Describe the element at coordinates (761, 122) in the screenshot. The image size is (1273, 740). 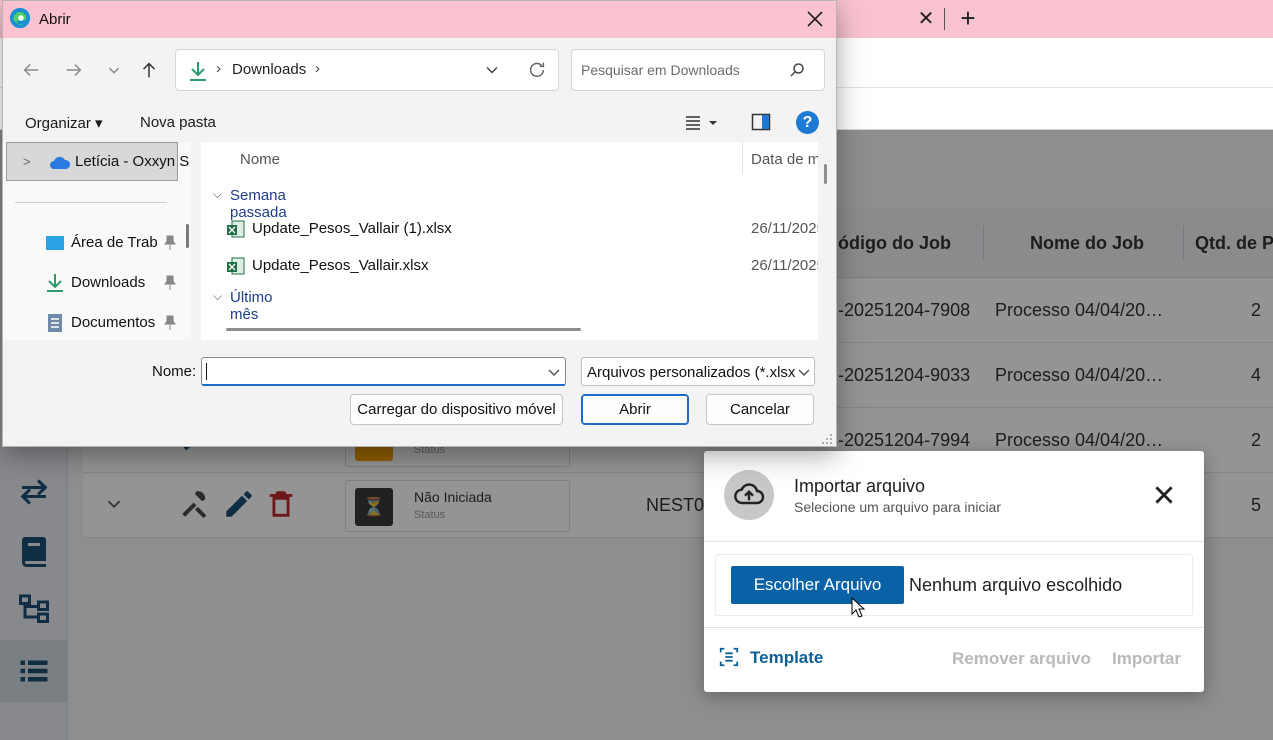
I see `preview-pane-icon` at that location.